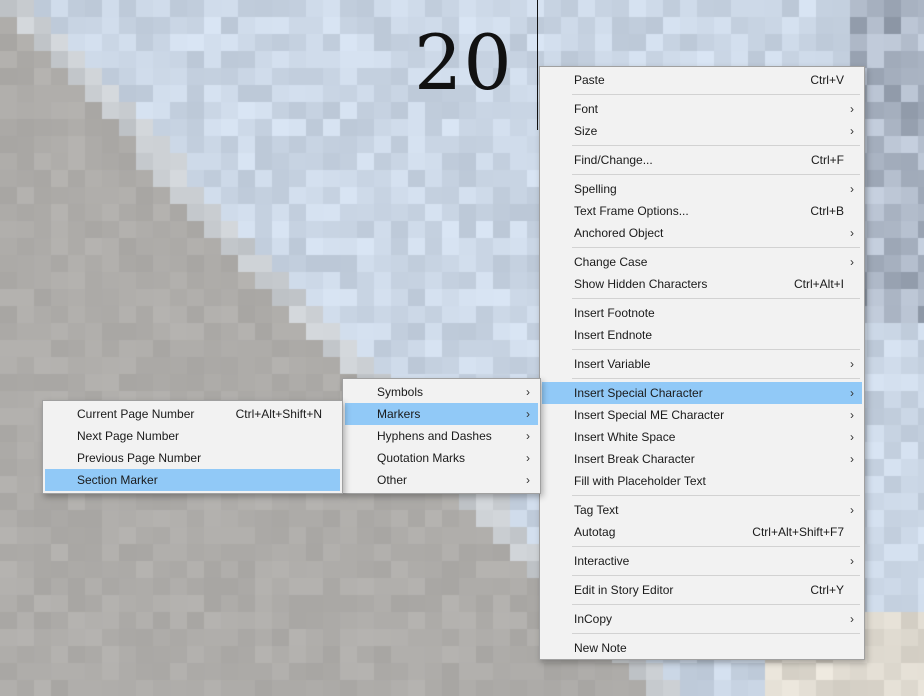 This screenshot has height=696, width=924. What do you see at coordinates (463, 62) in the screenshot?
I see `page-number-marker: 20` at bounding box center [463, 62].